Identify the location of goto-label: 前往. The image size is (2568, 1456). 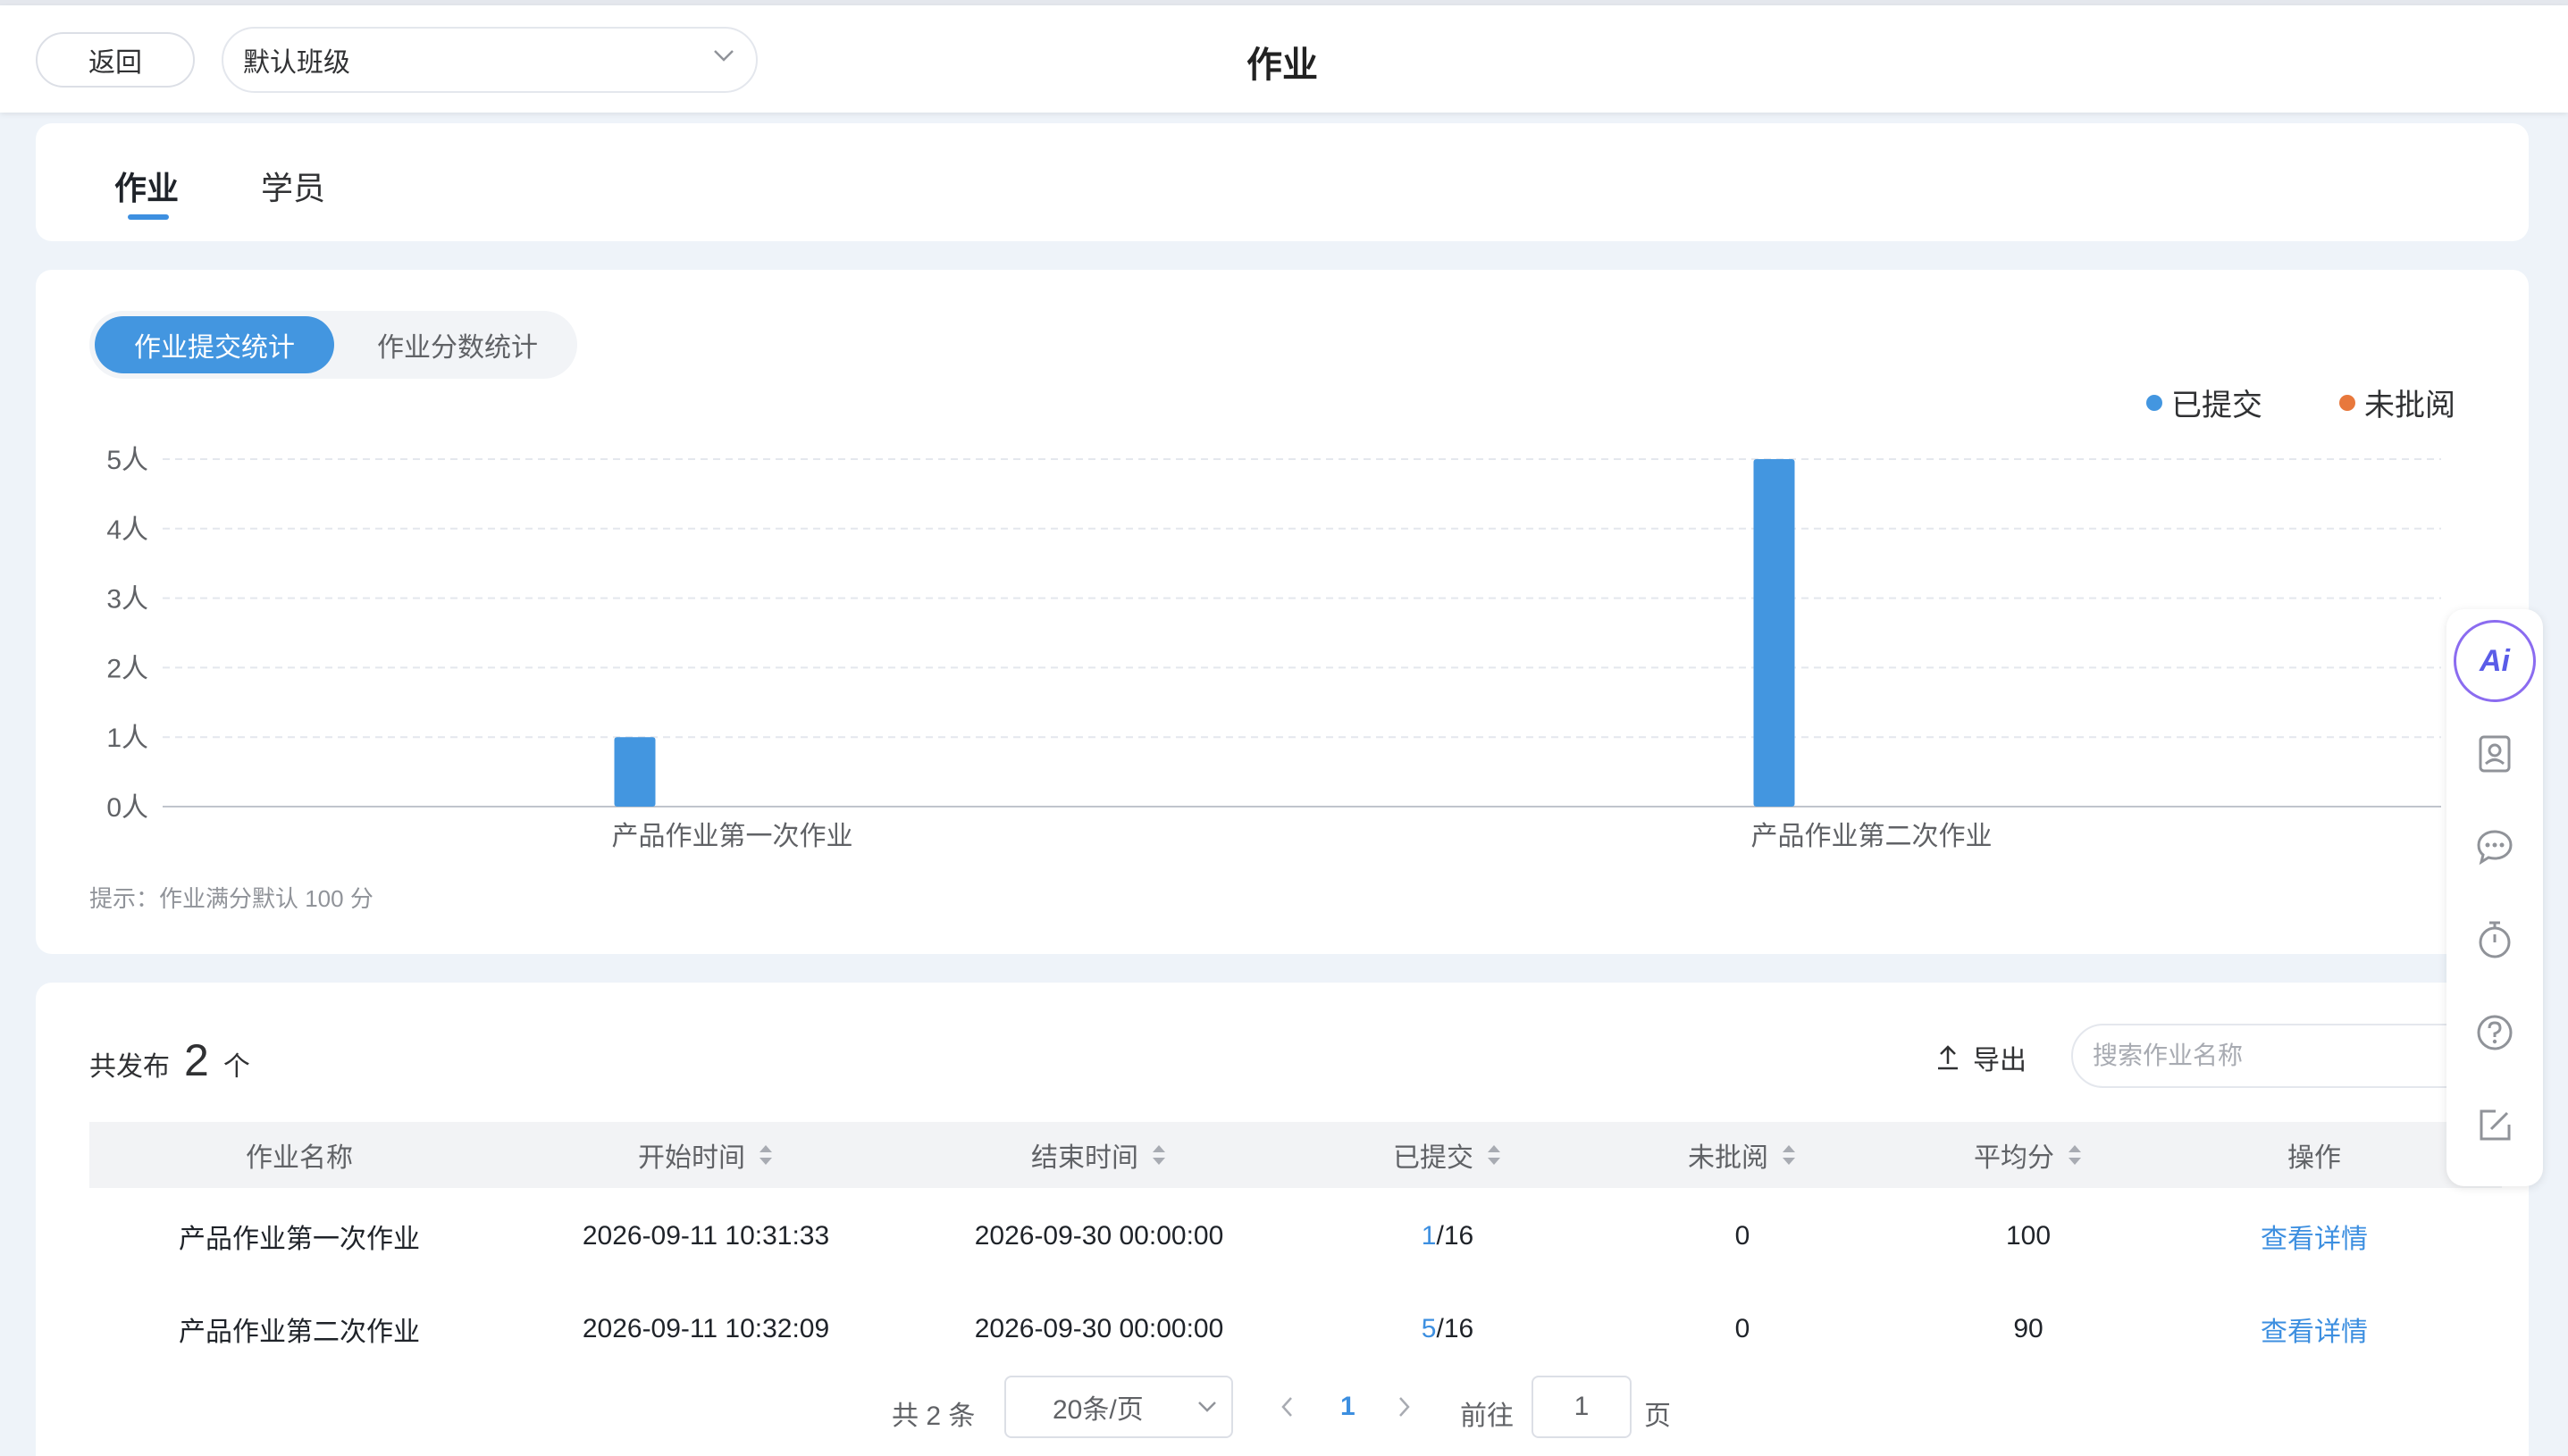
(1487, 1416).